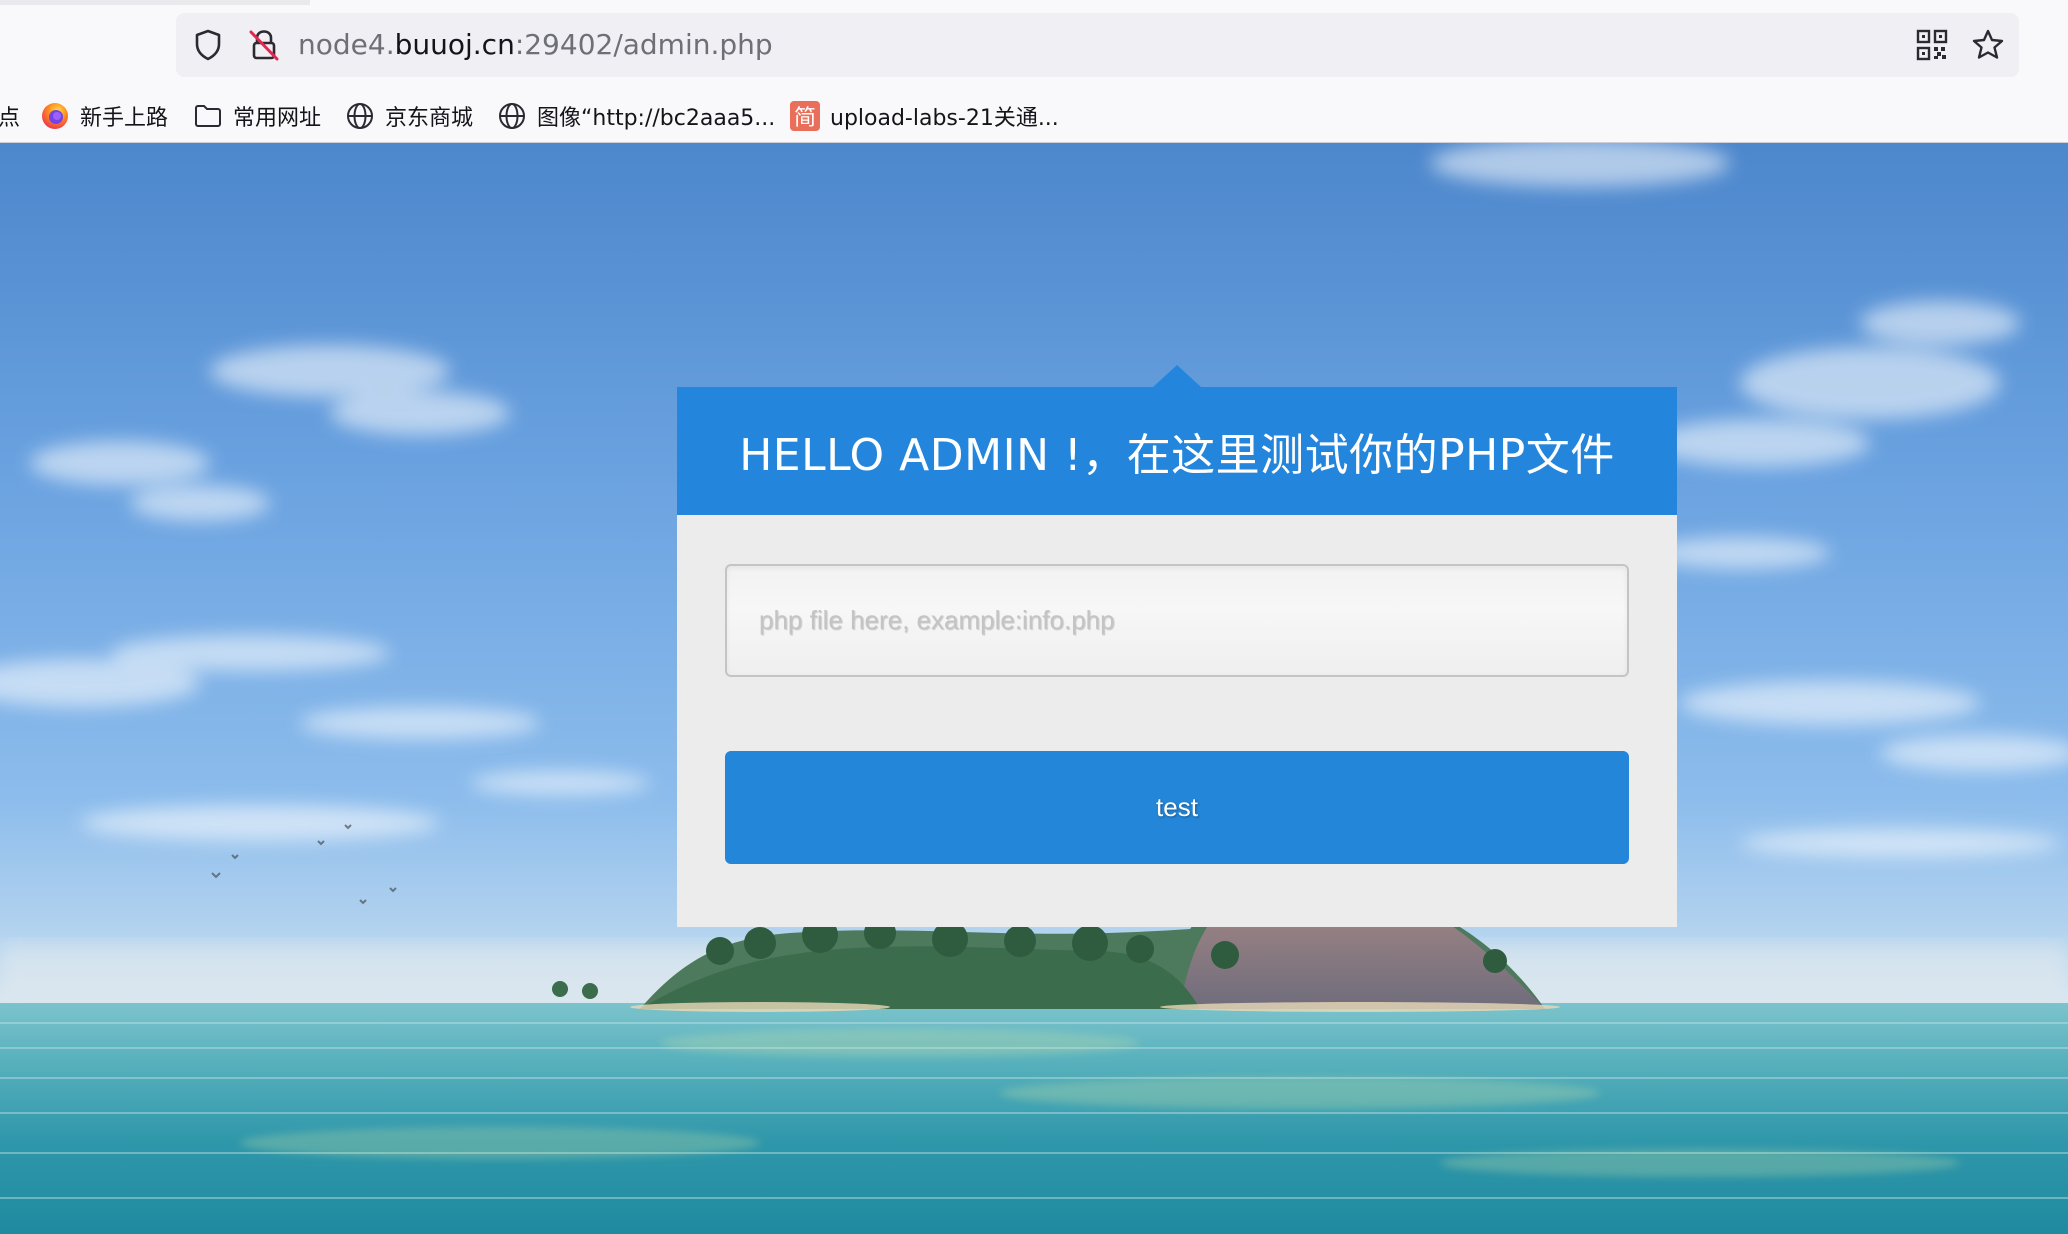 The image size is (2068, 1234). I want to click on qr-code-icon, so click(1932, 45).